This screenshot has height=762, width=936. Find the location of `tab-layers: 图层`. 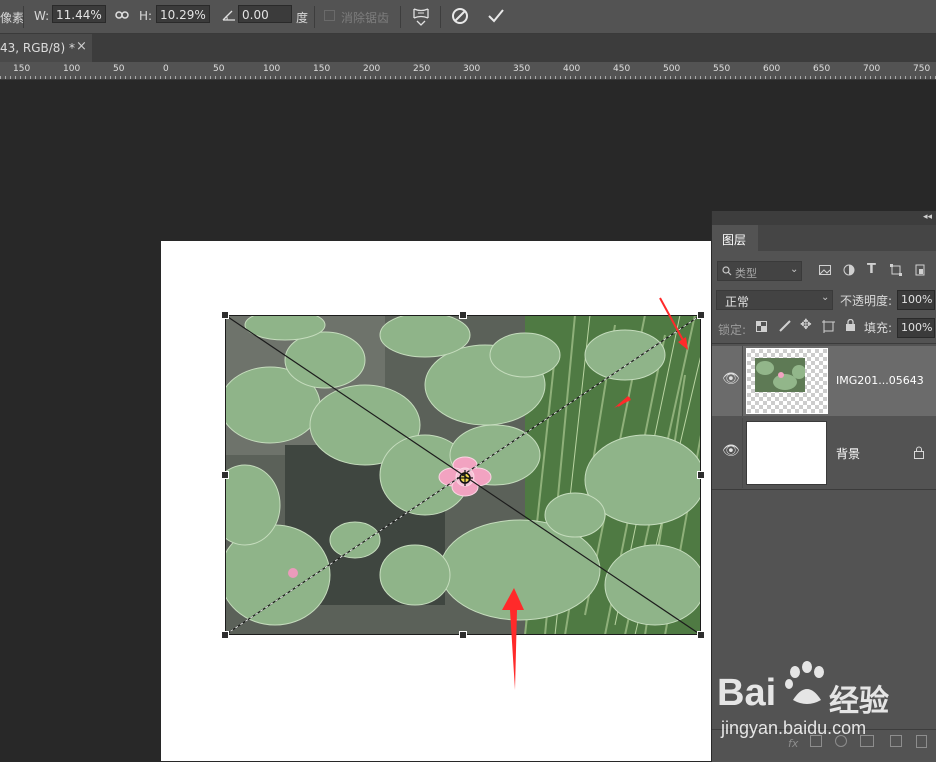

tab-layers: 图层 is located at coordinates (735, 238).